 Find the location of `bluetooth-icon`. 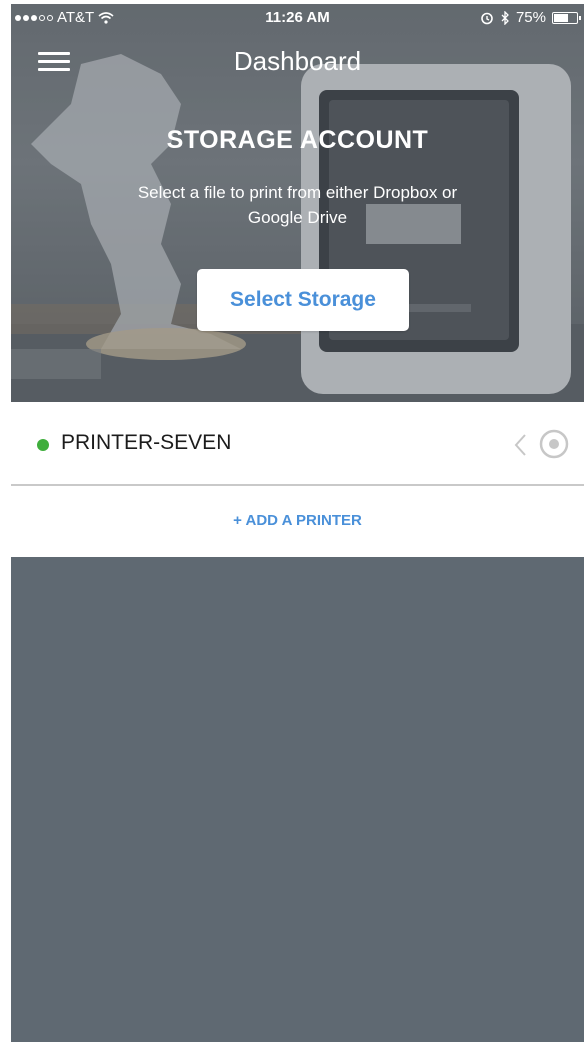

bluetooth-icon is located at coordinates (505, 17).